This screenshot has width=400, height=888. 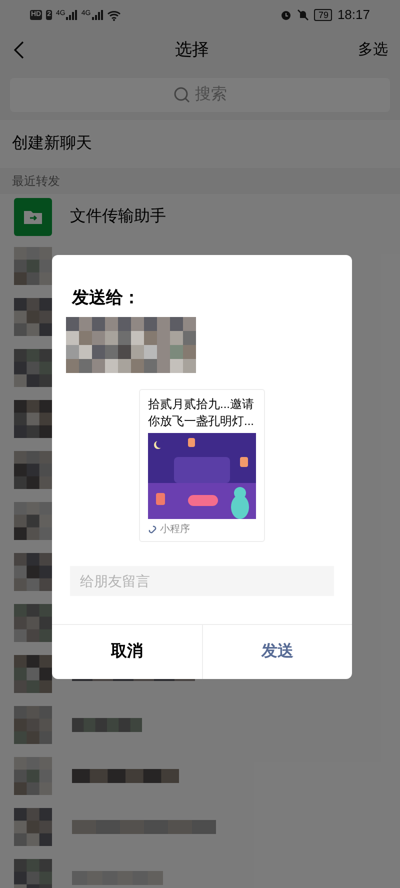 I want to click on dialog-title: 发送给：, so click(x=105, y=298).